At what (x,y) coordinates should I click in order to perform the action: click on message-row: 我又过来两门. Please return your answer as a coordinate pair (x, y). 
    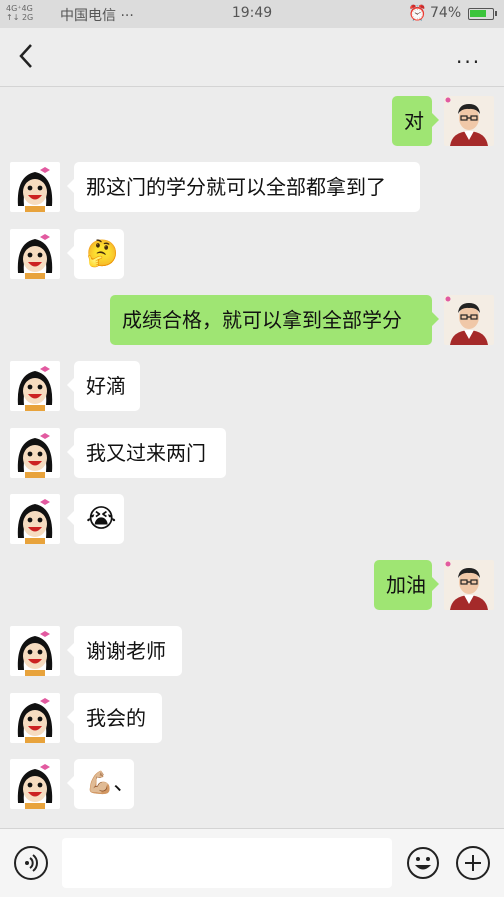
    Looking at the image, I should click on (252, 453).